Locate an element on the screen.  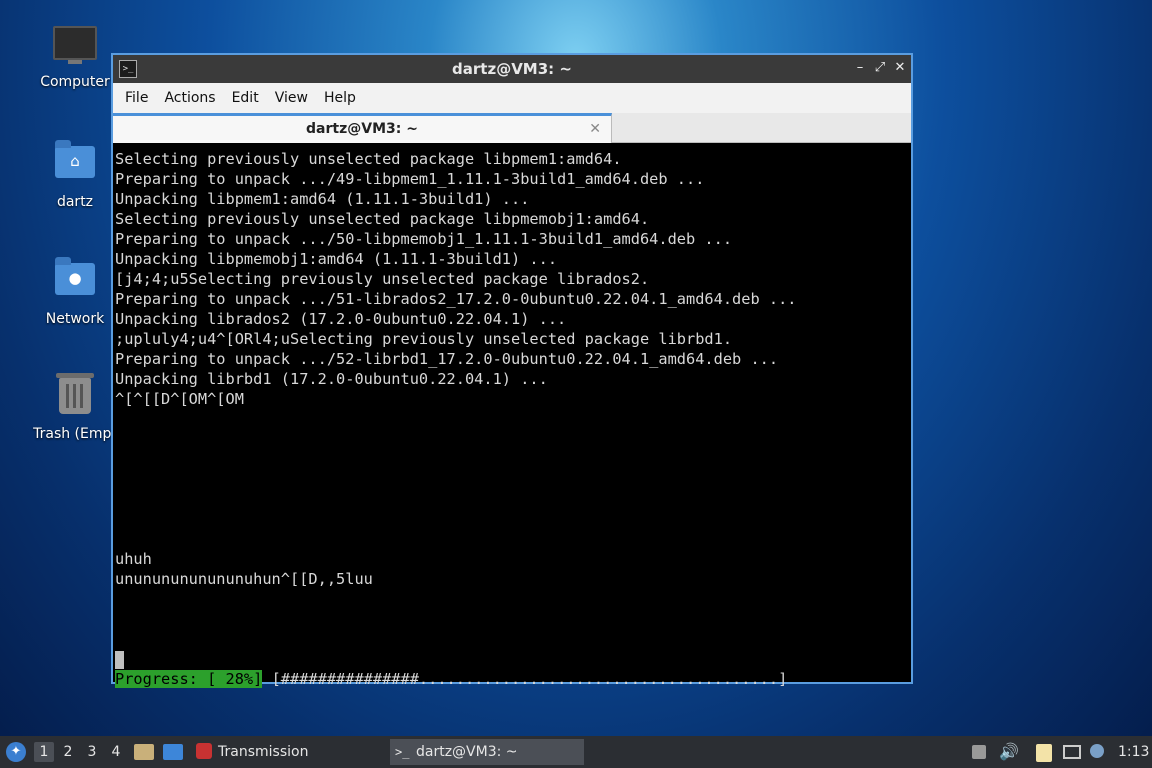
tab-bar: dartz@VM3: ~ ✕ is located at coordinates (512, 128).